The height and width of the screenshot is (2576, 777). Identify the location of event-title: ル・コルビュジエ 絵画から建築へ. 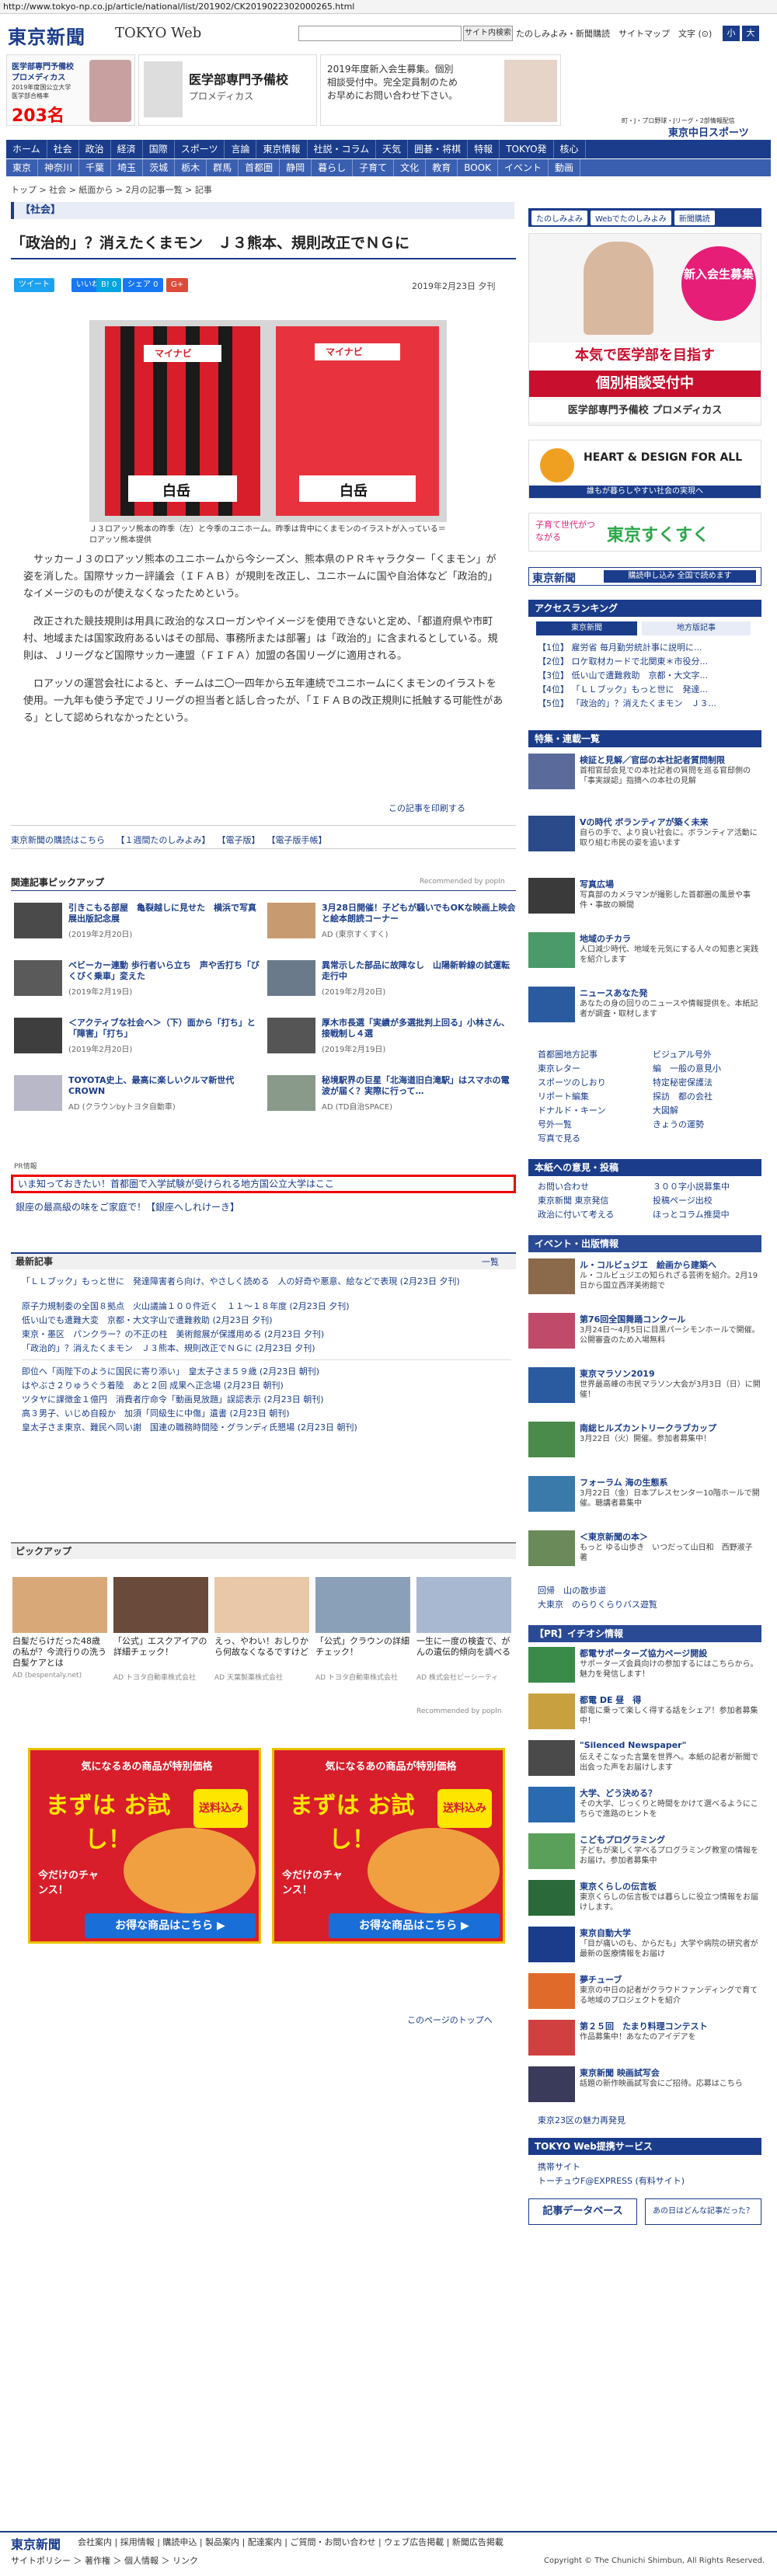
(670, 1264).